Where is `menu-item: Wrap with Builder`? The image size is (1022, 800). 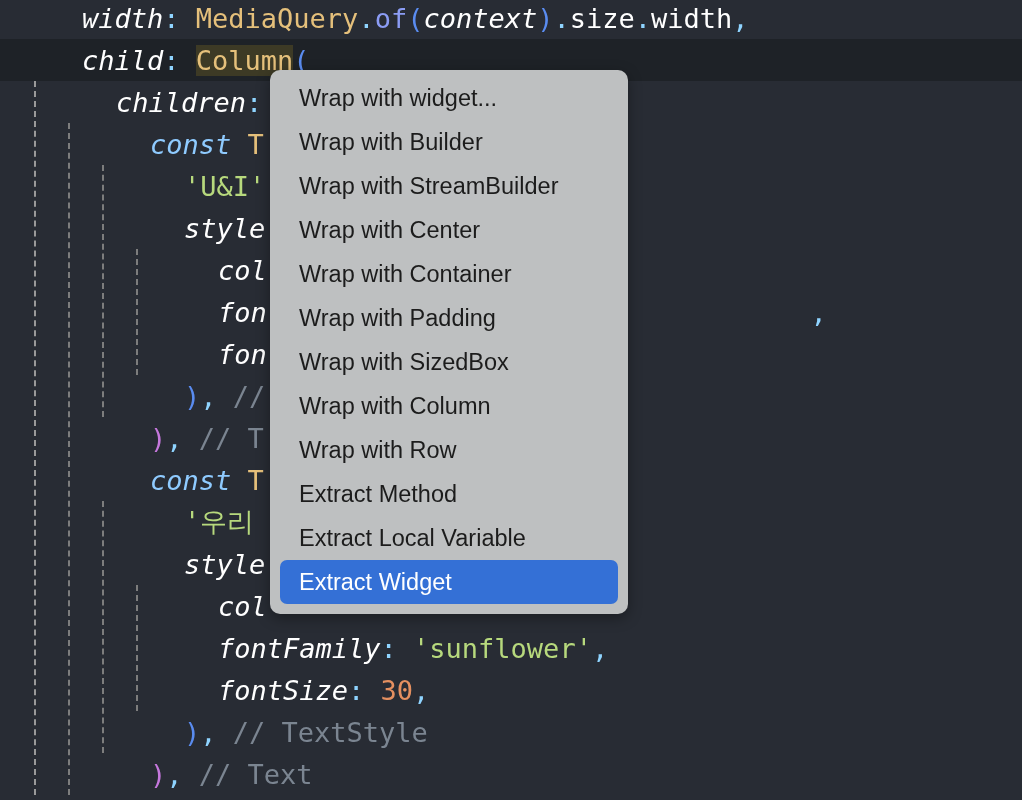 menu-item: Wrap with Builder is located at coordinates (449, 142).